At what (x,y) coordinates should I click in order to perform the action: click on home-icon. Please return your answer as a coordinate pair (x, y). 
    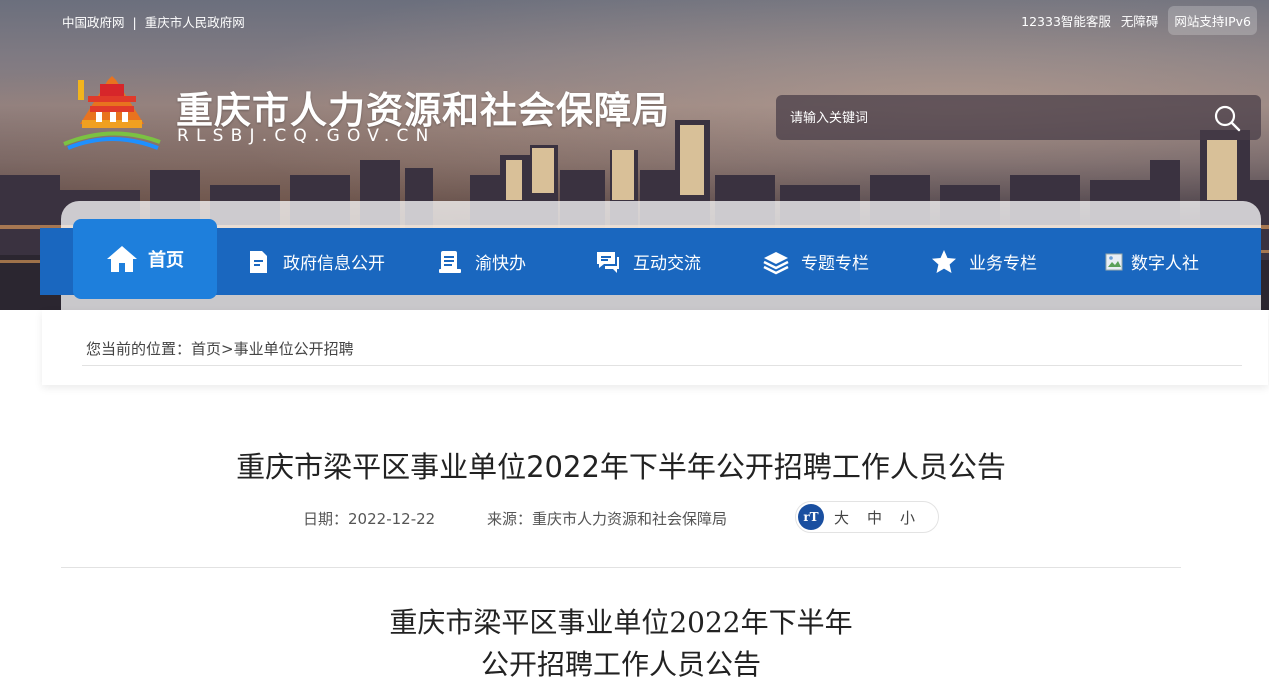
    Looking at the image, I should click on (122, 259).